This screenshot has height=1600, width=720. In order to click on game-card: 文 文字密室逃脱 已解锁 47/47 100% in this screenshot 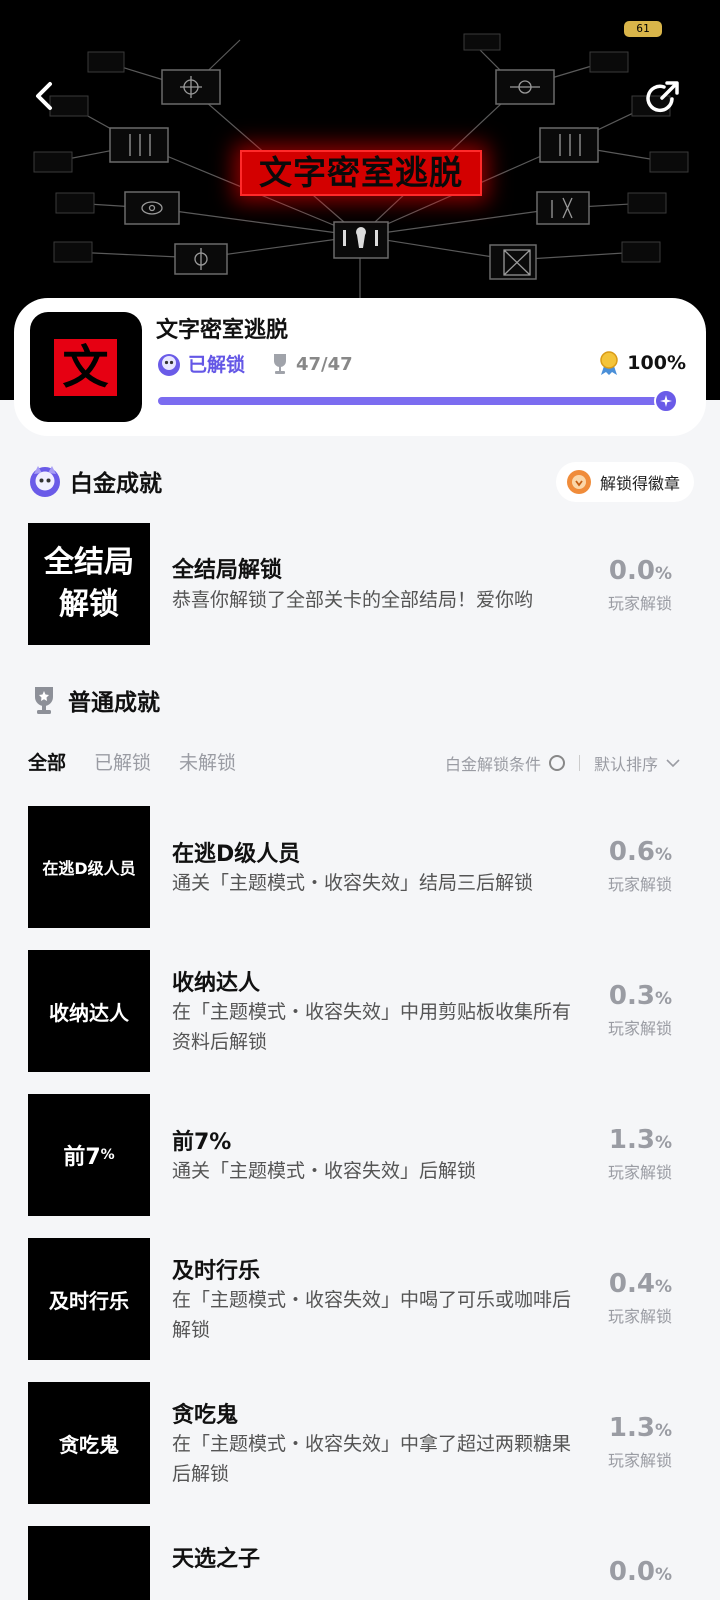, I will do `click(360, 367)`.